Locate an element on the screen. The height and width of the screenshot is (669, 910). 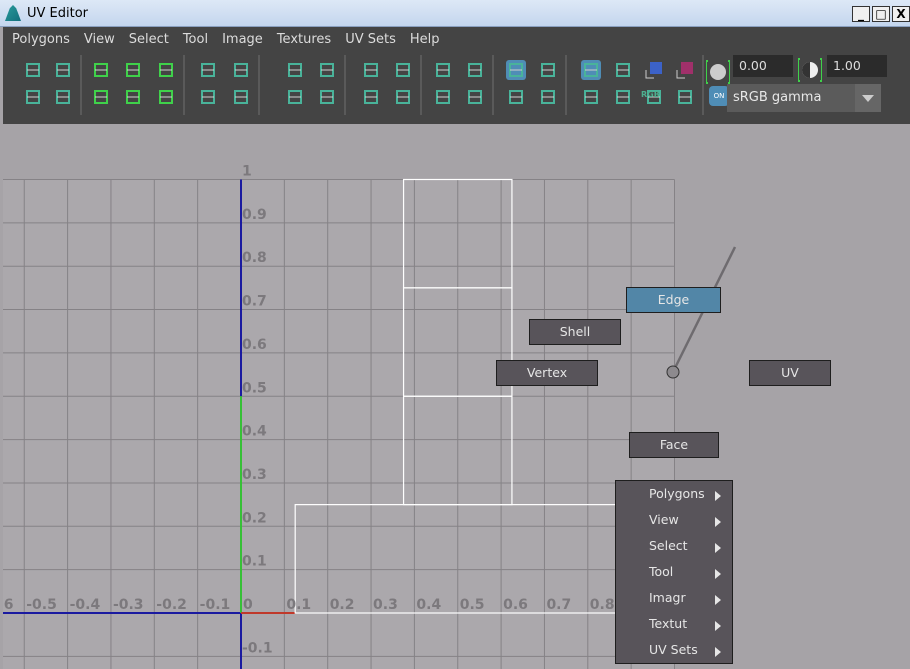
v-tick-label: 1 is located at coordinates (247, 172).